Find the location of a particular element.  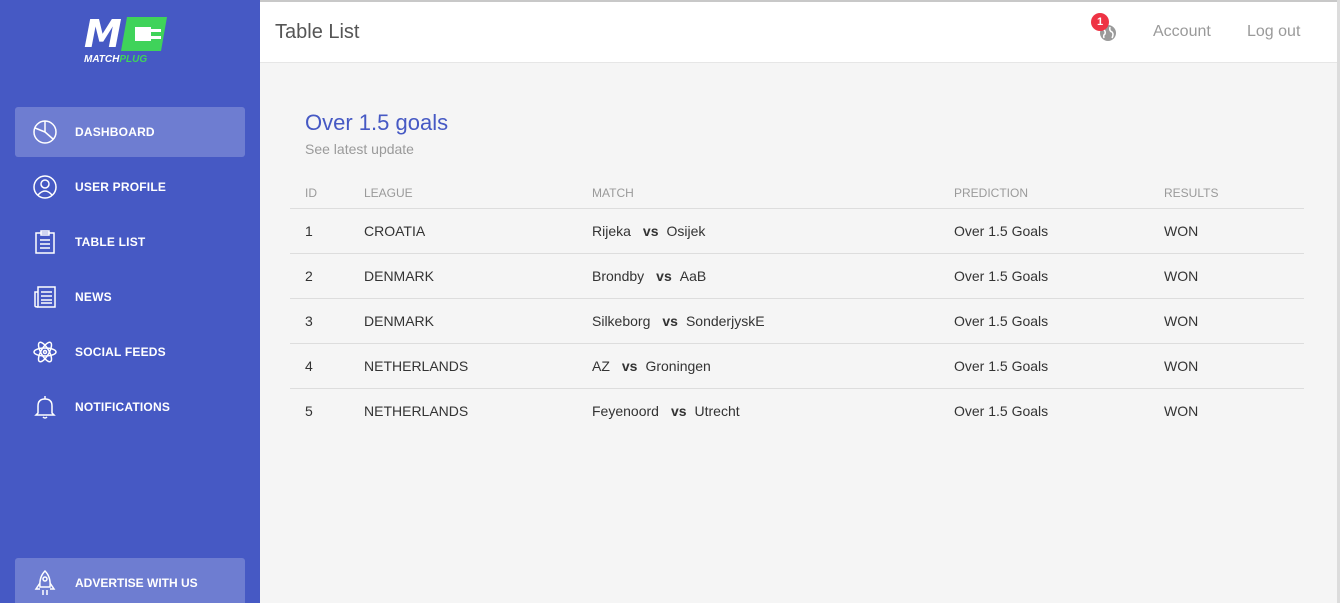

clipboard-icon is located at coordinates (45, 242).